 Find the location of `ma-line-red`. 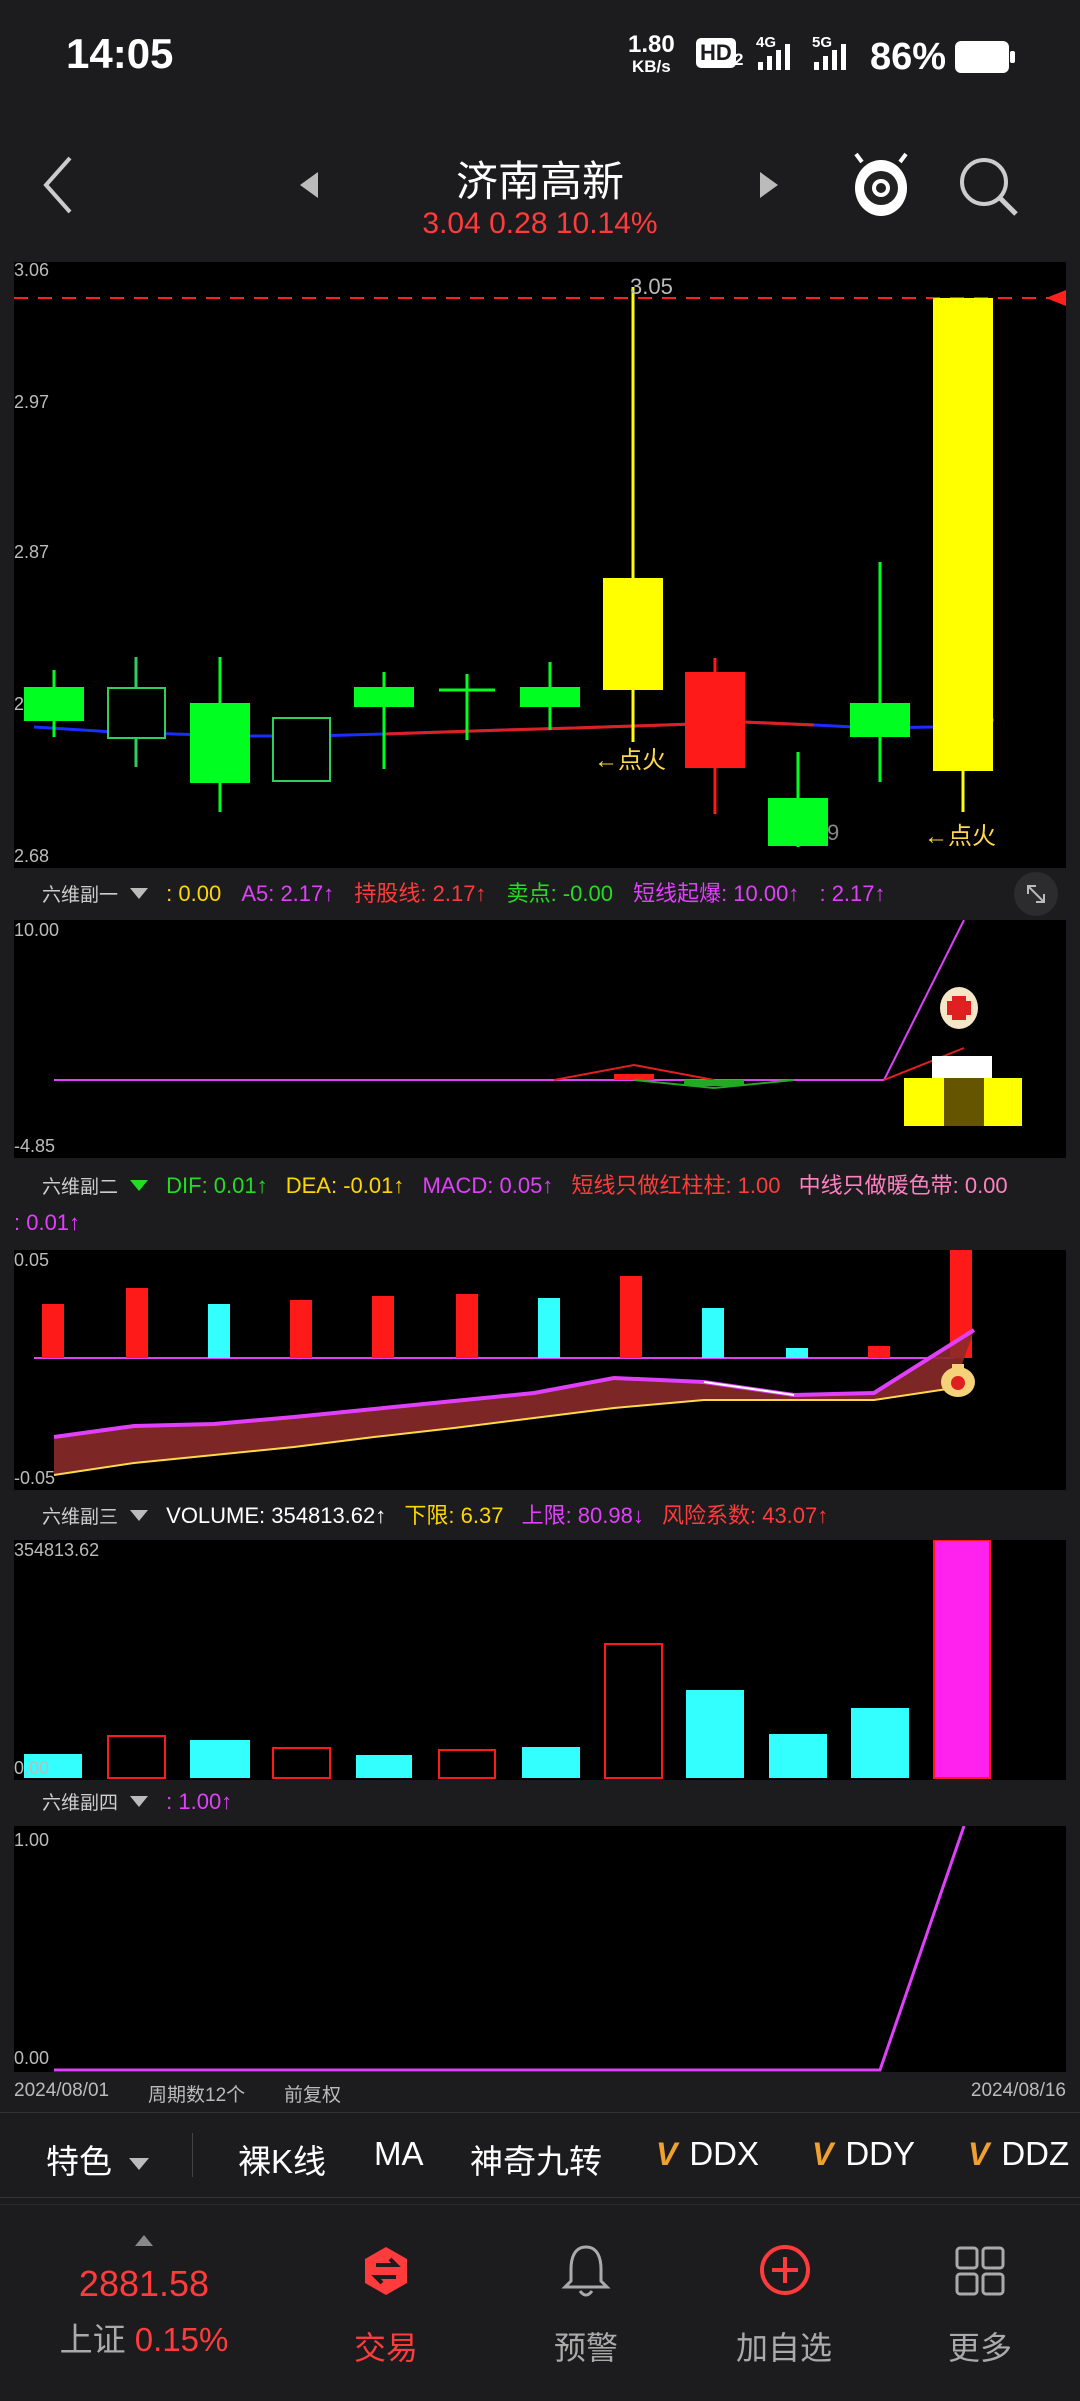

ma-line-red is located at coordinates (599, 728).